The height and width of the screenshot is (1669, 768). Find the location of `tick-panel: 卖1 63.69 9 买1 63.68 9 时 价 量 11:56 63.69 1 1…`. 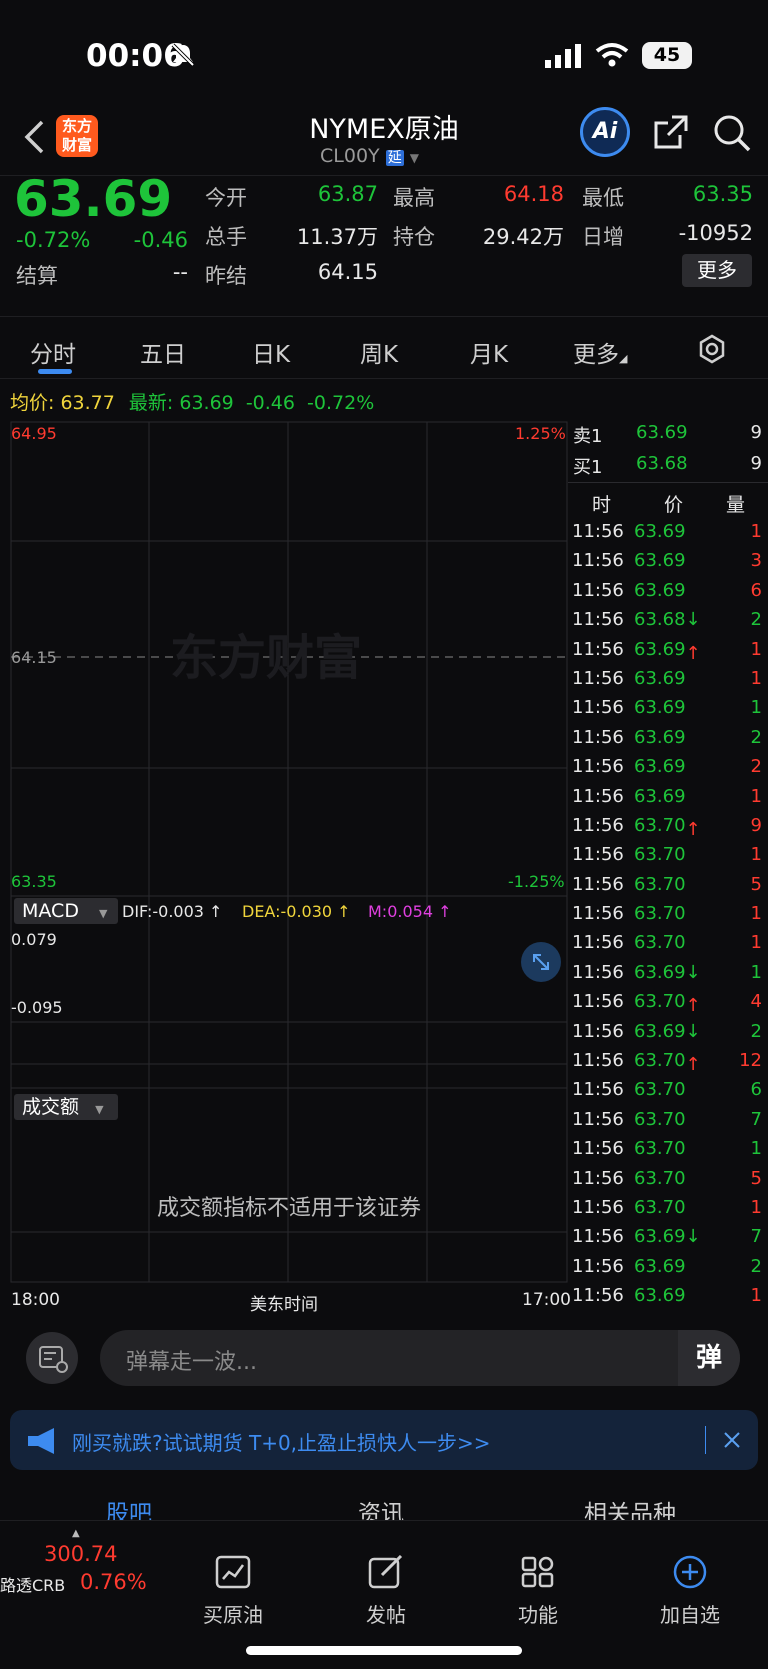

tick-panel: 卖1 63.69 9 买1 63.68 9 时 价 量 11:56 63.69 1 1… is located at coordinates (668, 863).